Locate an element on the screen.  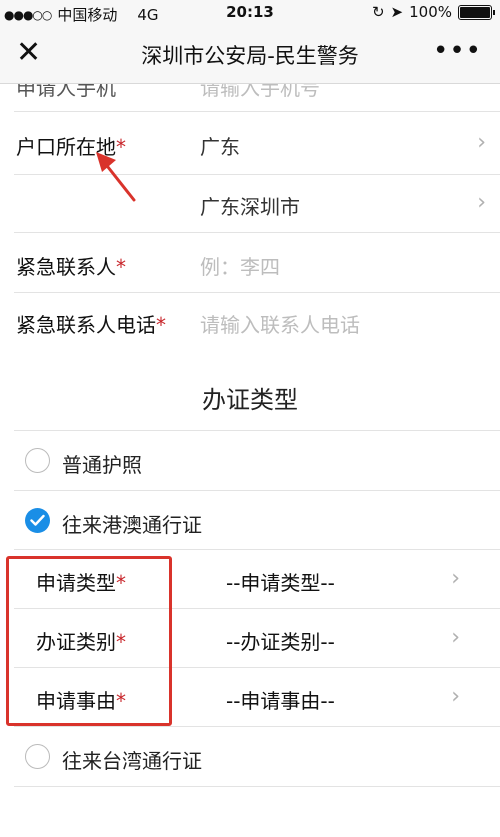
applicant-phone-label: 申请人手机 is located at coordinates (66, 92).